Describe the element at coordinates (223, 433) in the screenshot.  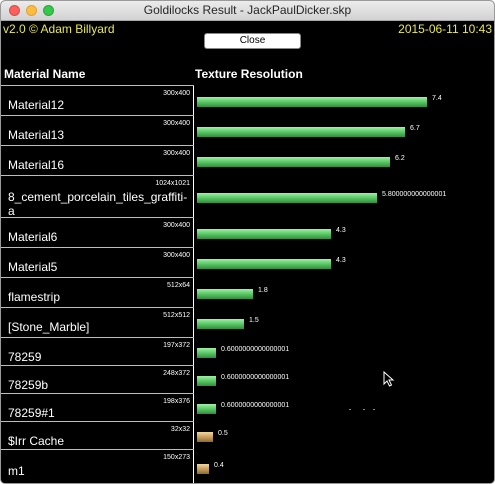
I see `bar-value-label: 0.5` at that location.